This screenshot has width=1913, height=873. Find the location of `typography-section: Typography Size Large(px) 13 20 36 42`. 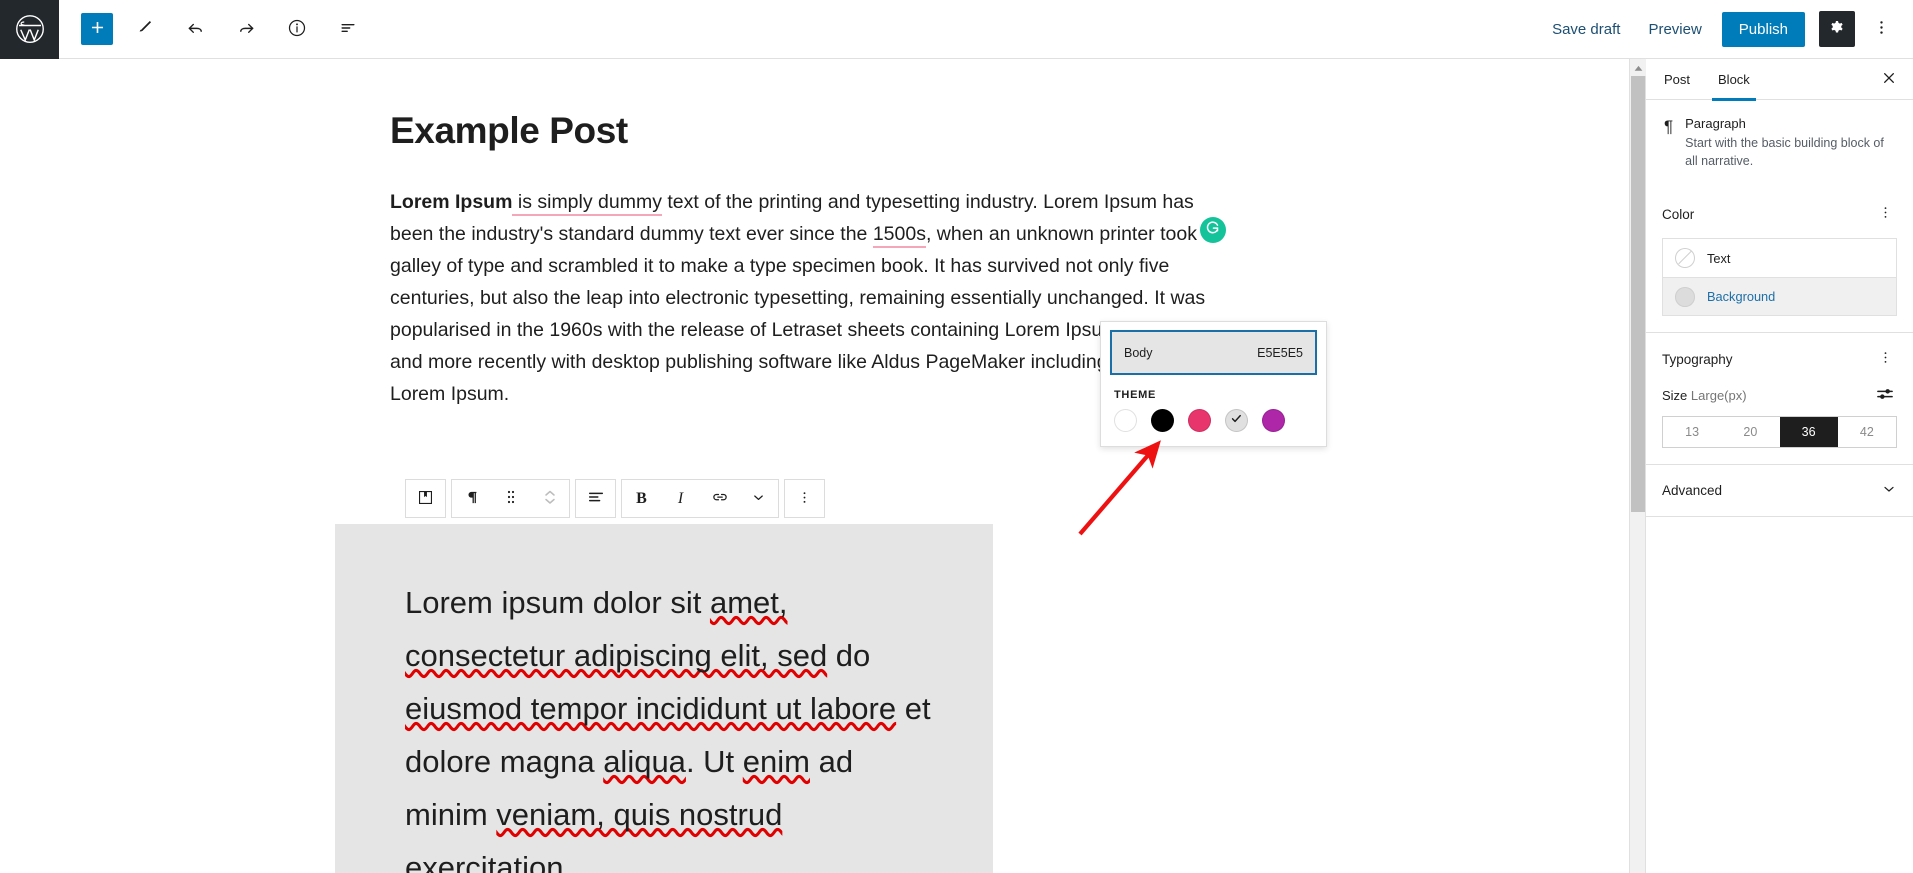

typography-section: Typography Size Large(px) 13 20 36 42 is located at coordinates (1779, 399).